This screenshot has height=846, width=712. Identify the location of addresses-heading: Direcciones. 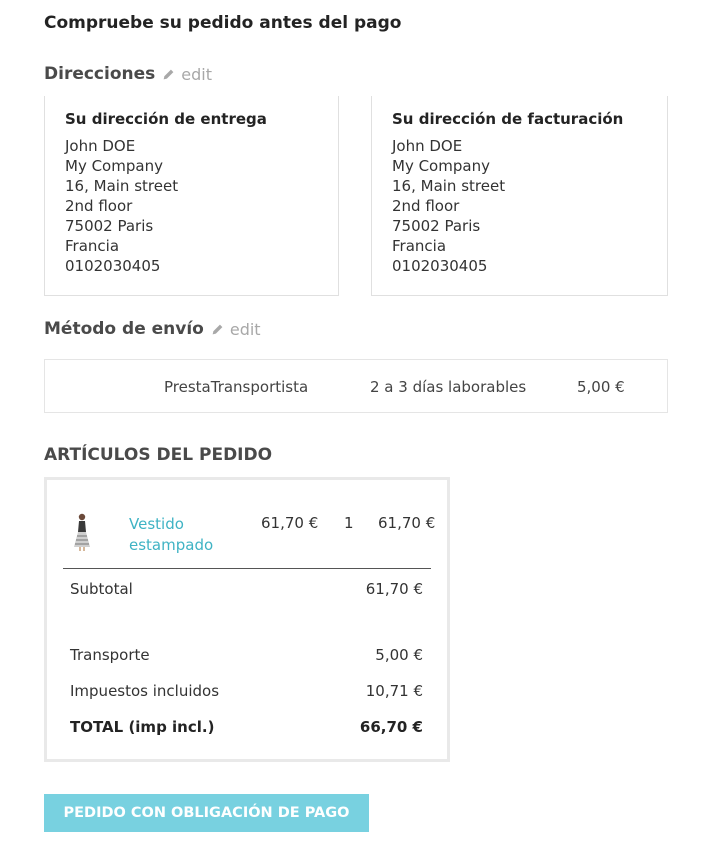
(100, 74).